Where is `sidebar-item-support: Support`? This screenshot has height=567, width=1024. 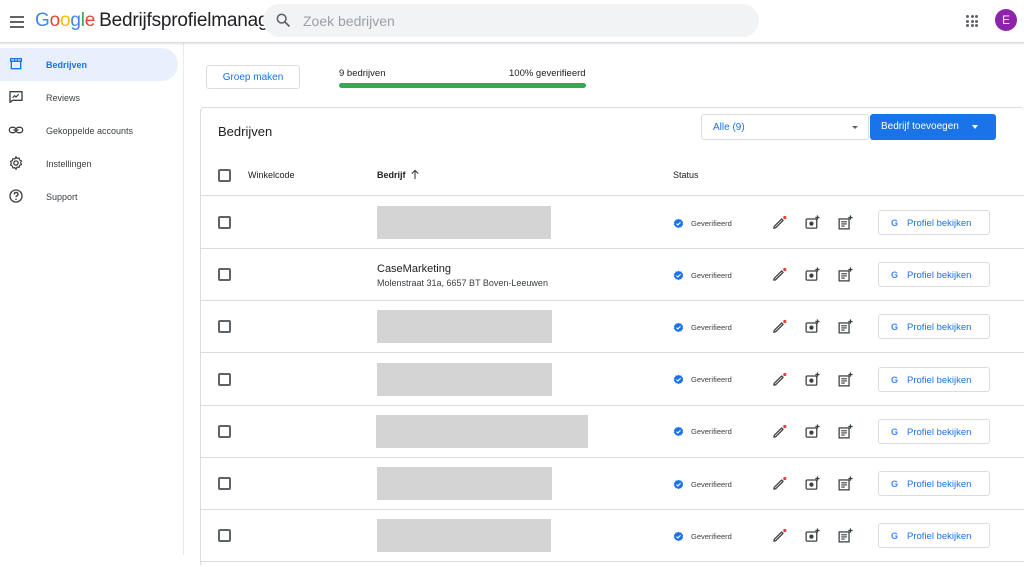 sidebar-item-support: Support is located at coordinates (89, 196).